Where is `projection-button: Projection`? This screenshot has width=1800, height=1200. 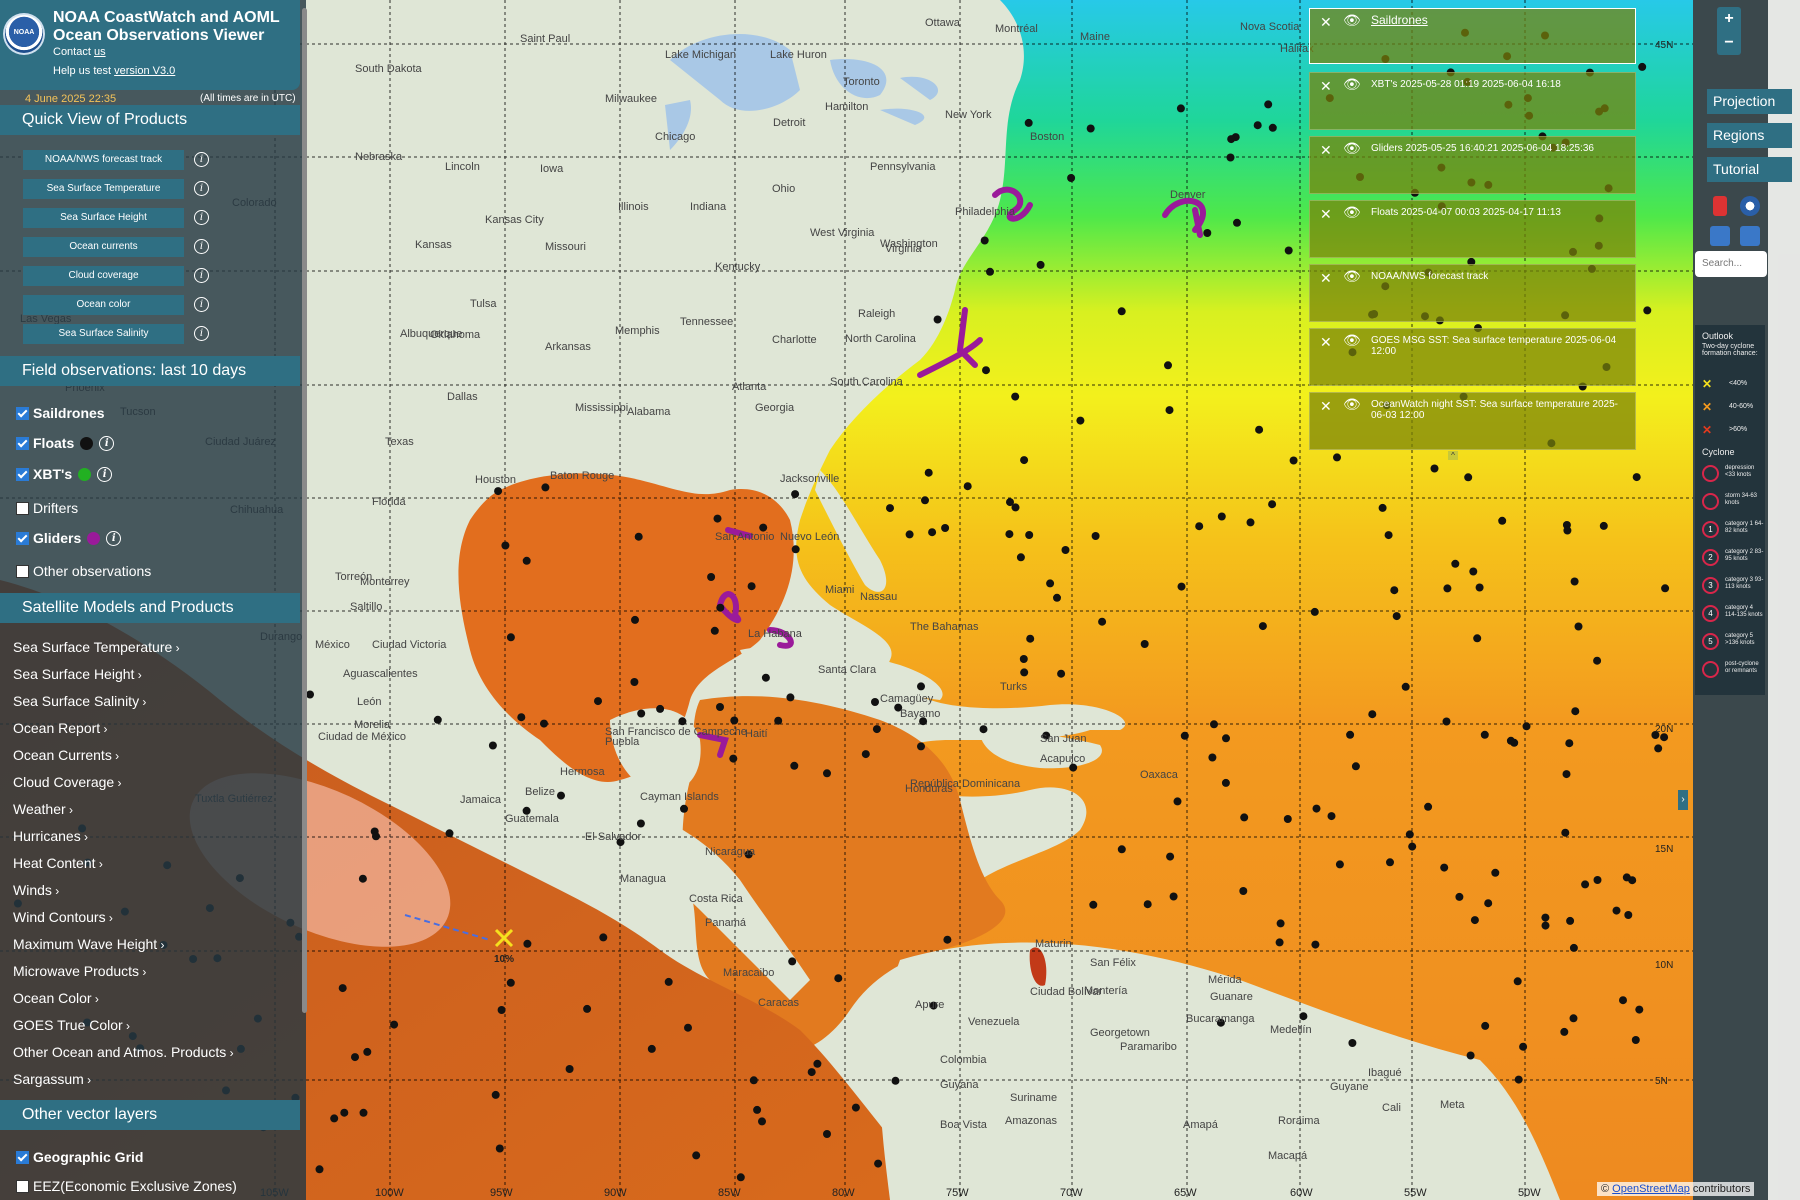 projection-button: Projection is located at coordinates (1749, 101).